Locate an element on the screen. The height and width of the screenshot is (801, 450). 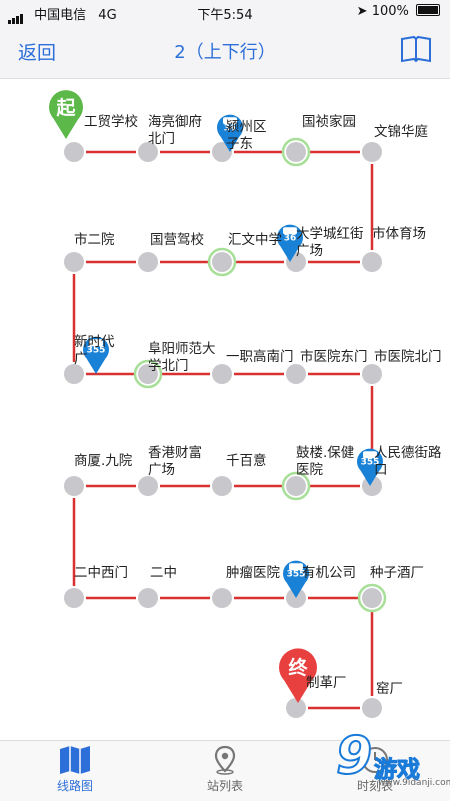
start-marker: 起 is located at coordinates (65, 114).